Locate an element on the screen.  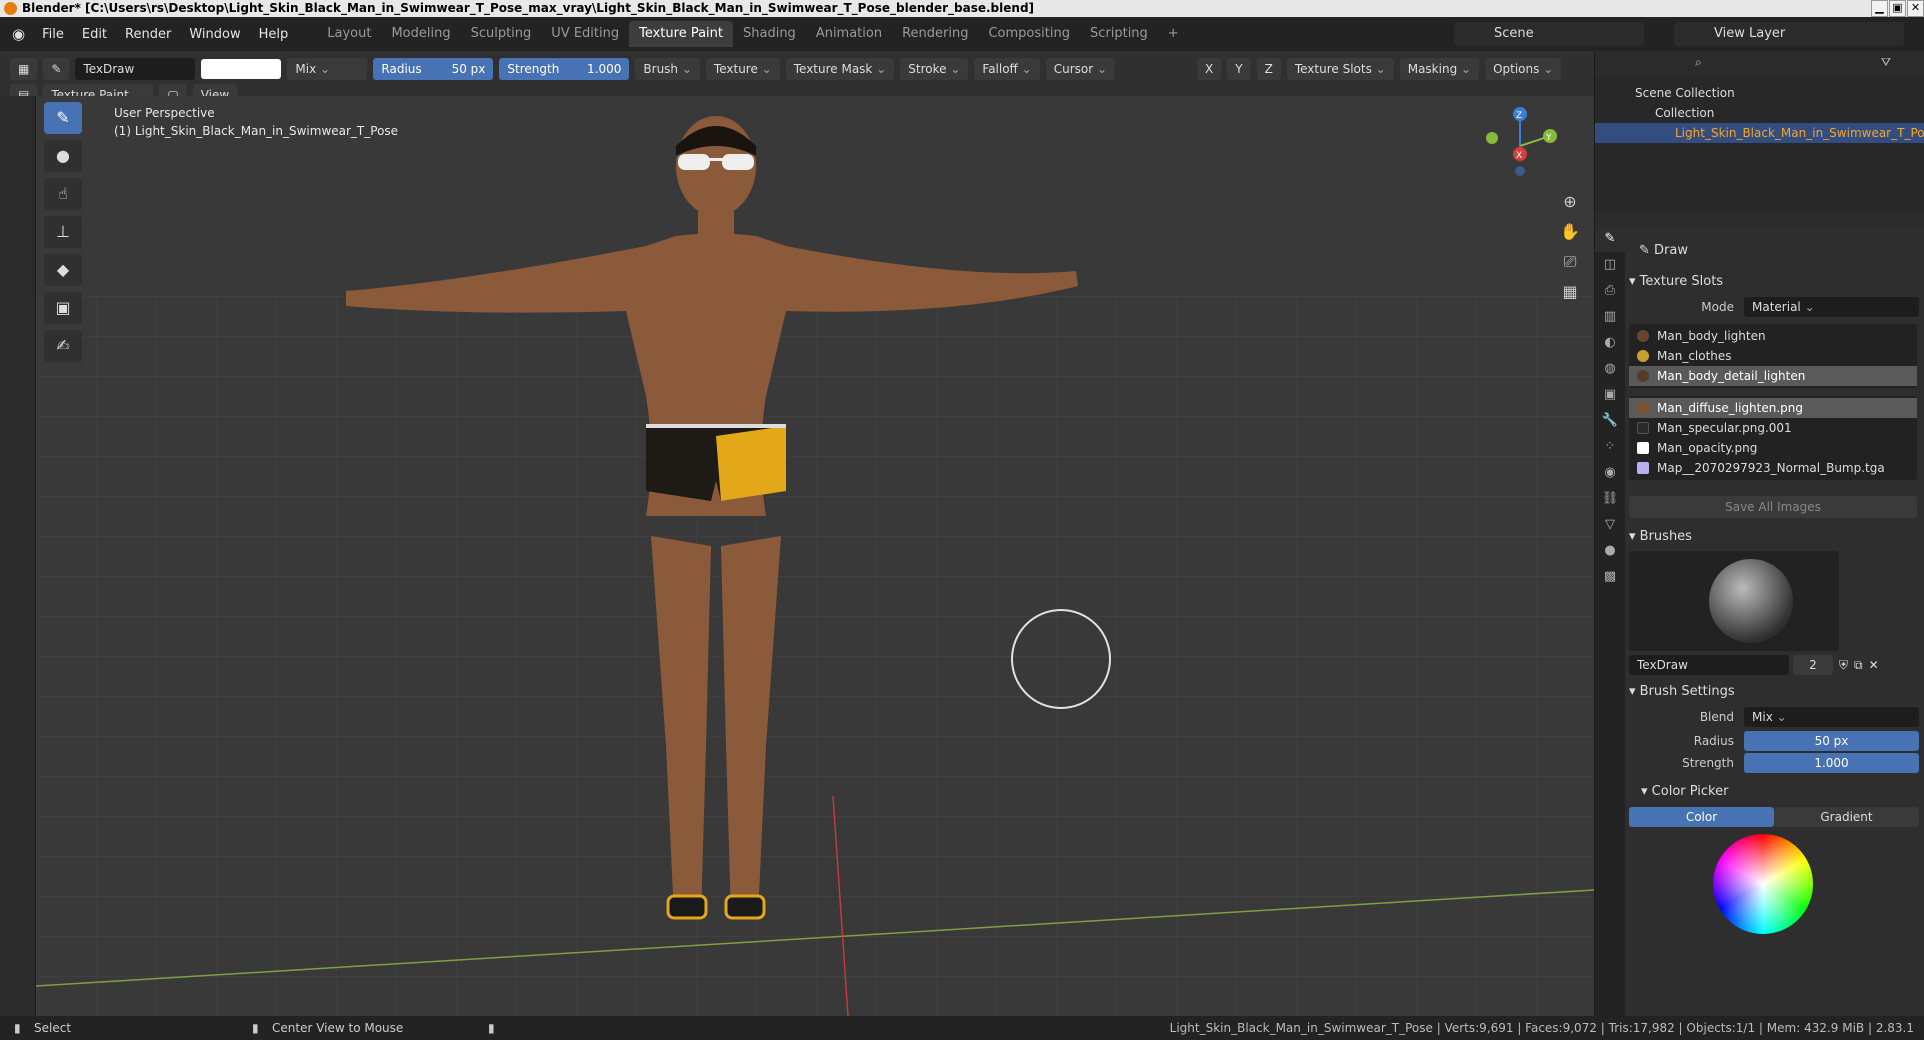
view-layer-selector: View Layer is located at coordinates (1789, 34).